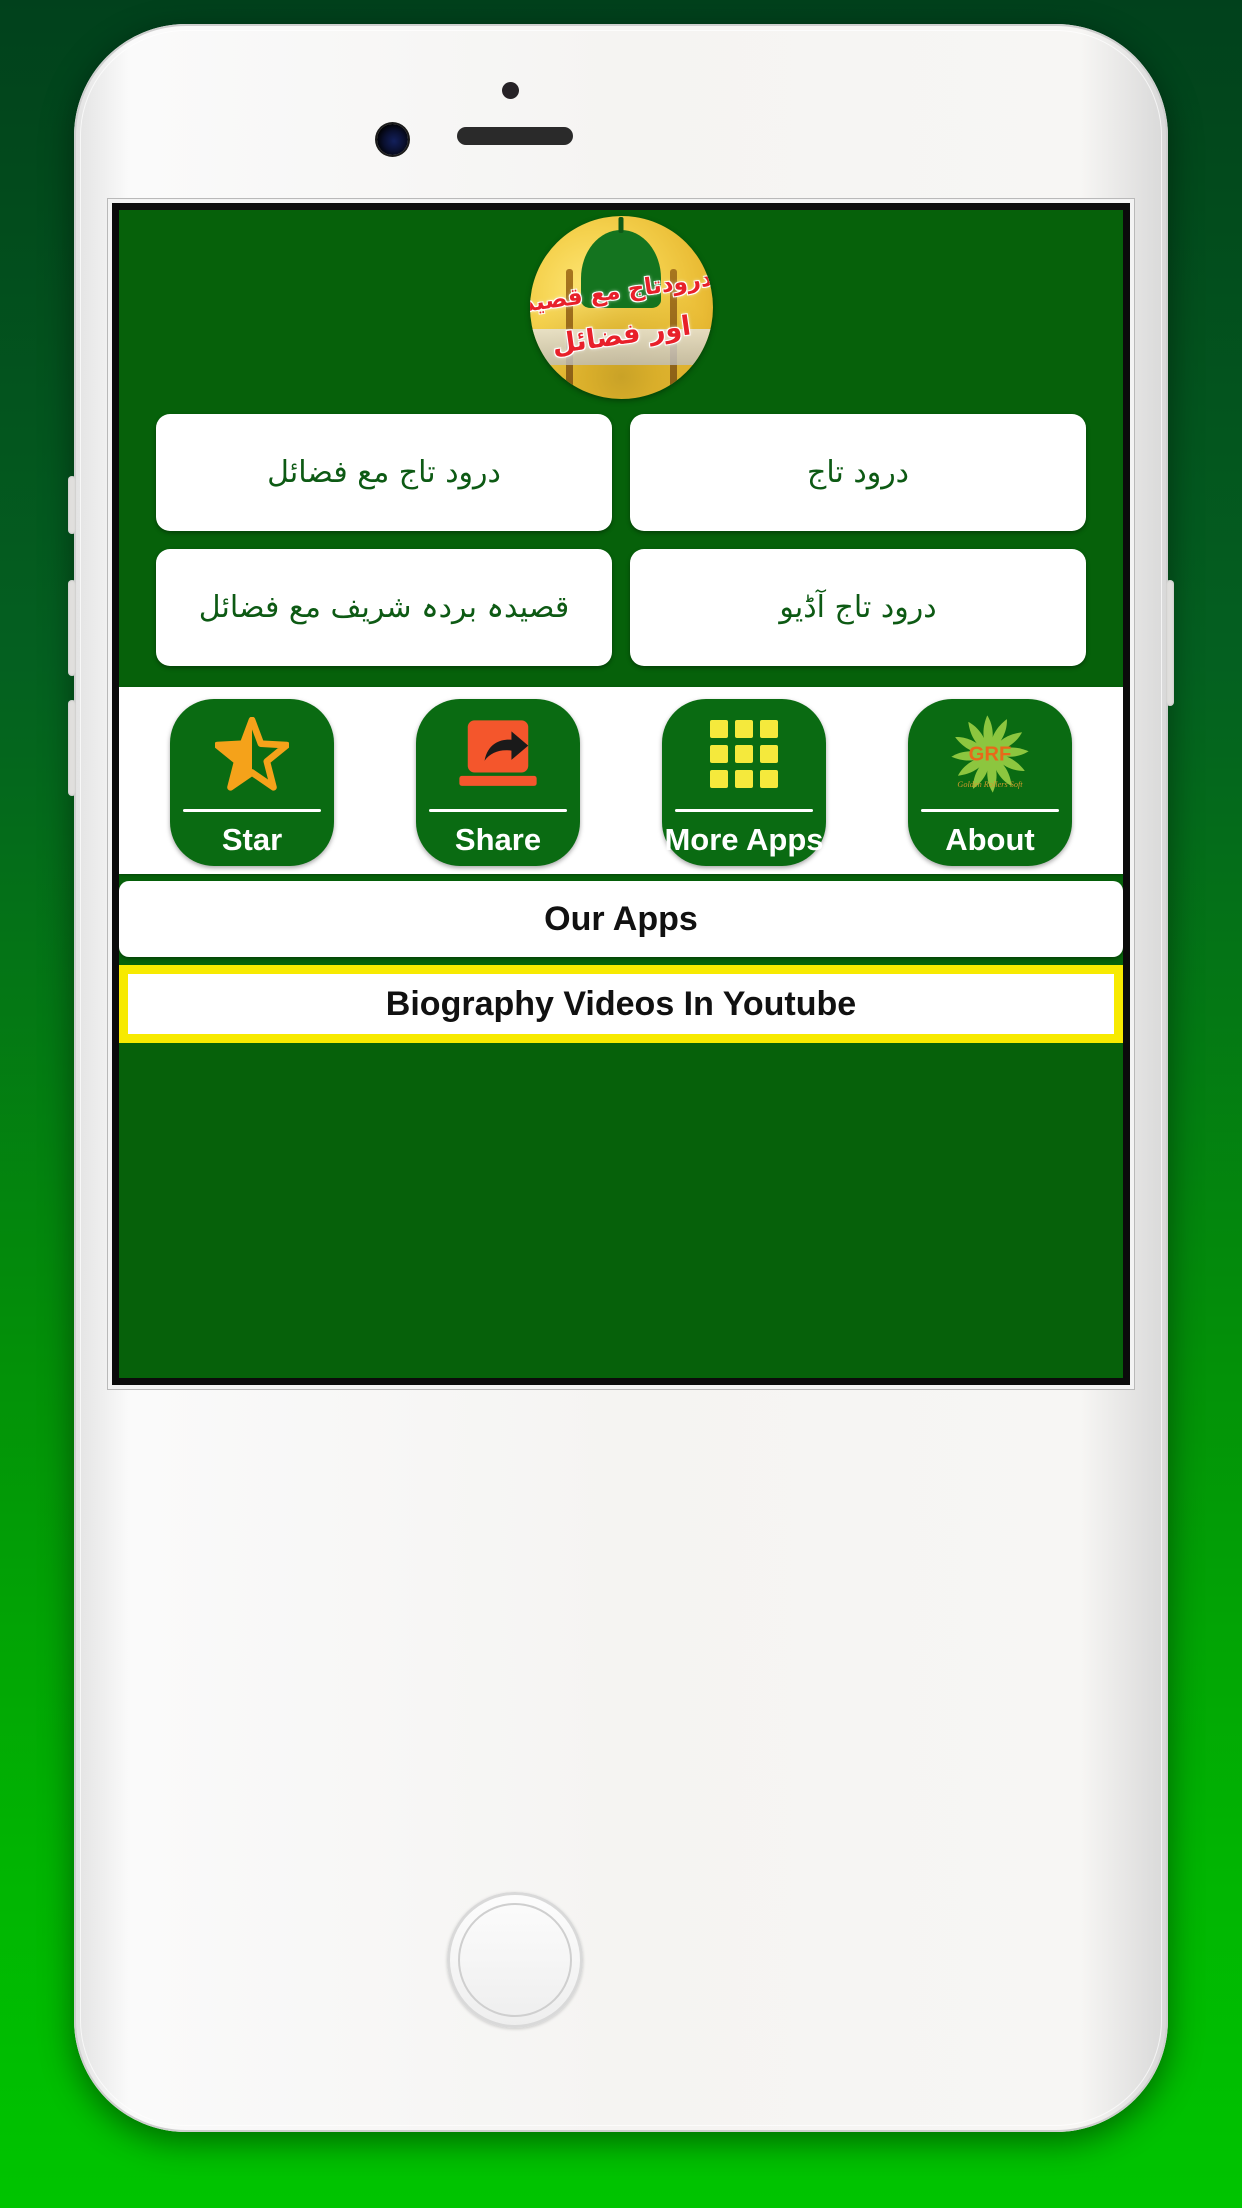 The width and height of the screenshot is (1242, 2208). Describe the element at coordinates (621, 919) in the screenshot. I see `our-apps-button: Our Apps` at that location.